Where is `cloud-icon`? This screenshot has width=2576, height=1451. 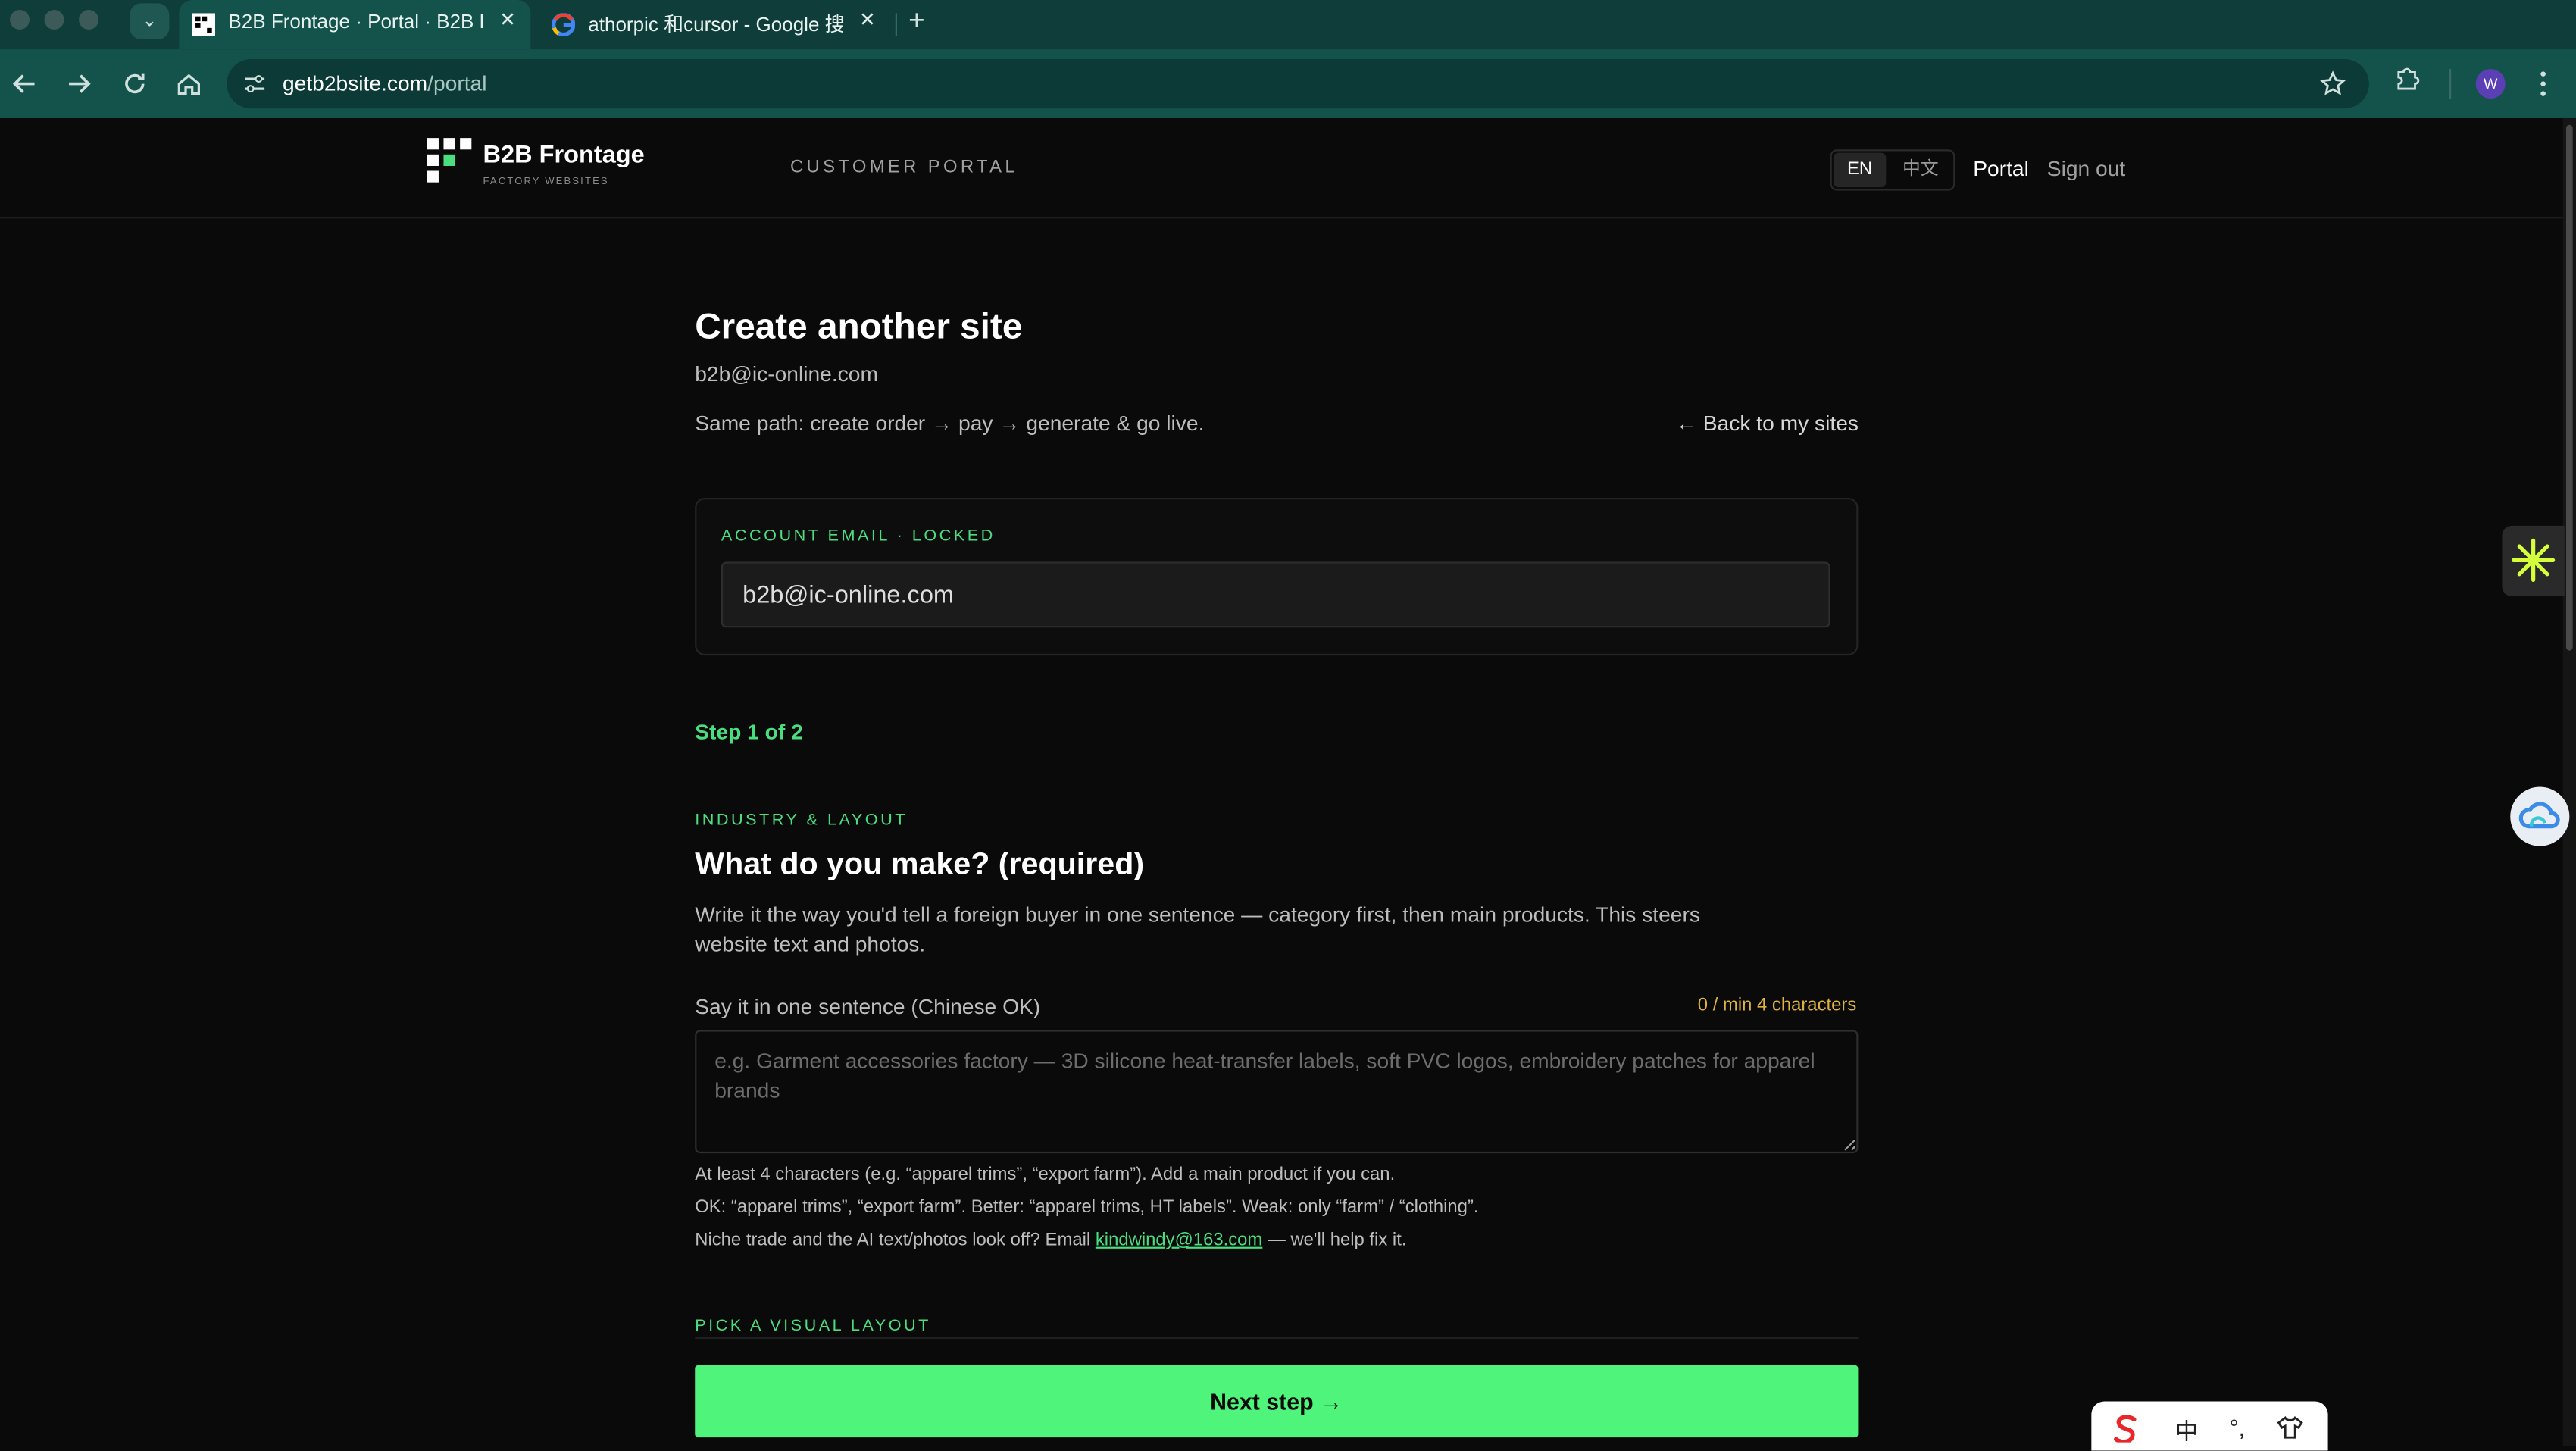
cloud-icon is located at coordinates (2539, 815).